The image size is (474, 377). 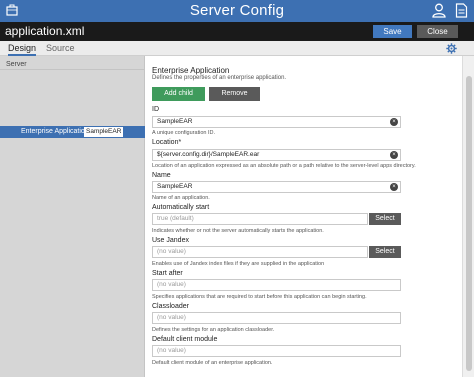 I want to click on gear-icon, so click(x=451, y=48).